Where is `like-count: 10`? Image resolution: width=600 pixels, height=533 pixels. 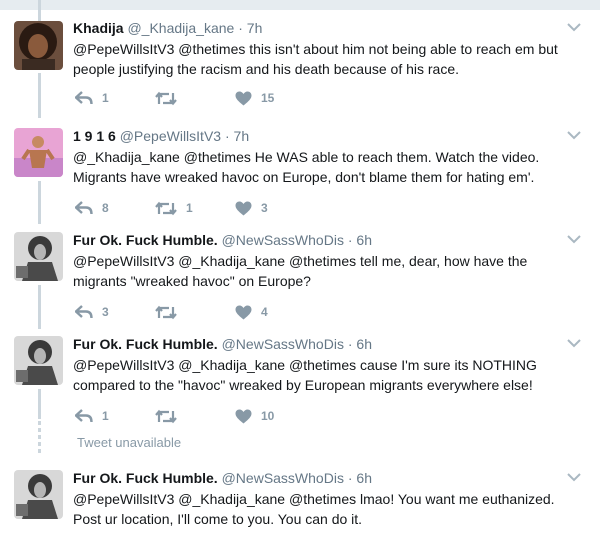
like-count: 10 is located at coordinates (268, 416).